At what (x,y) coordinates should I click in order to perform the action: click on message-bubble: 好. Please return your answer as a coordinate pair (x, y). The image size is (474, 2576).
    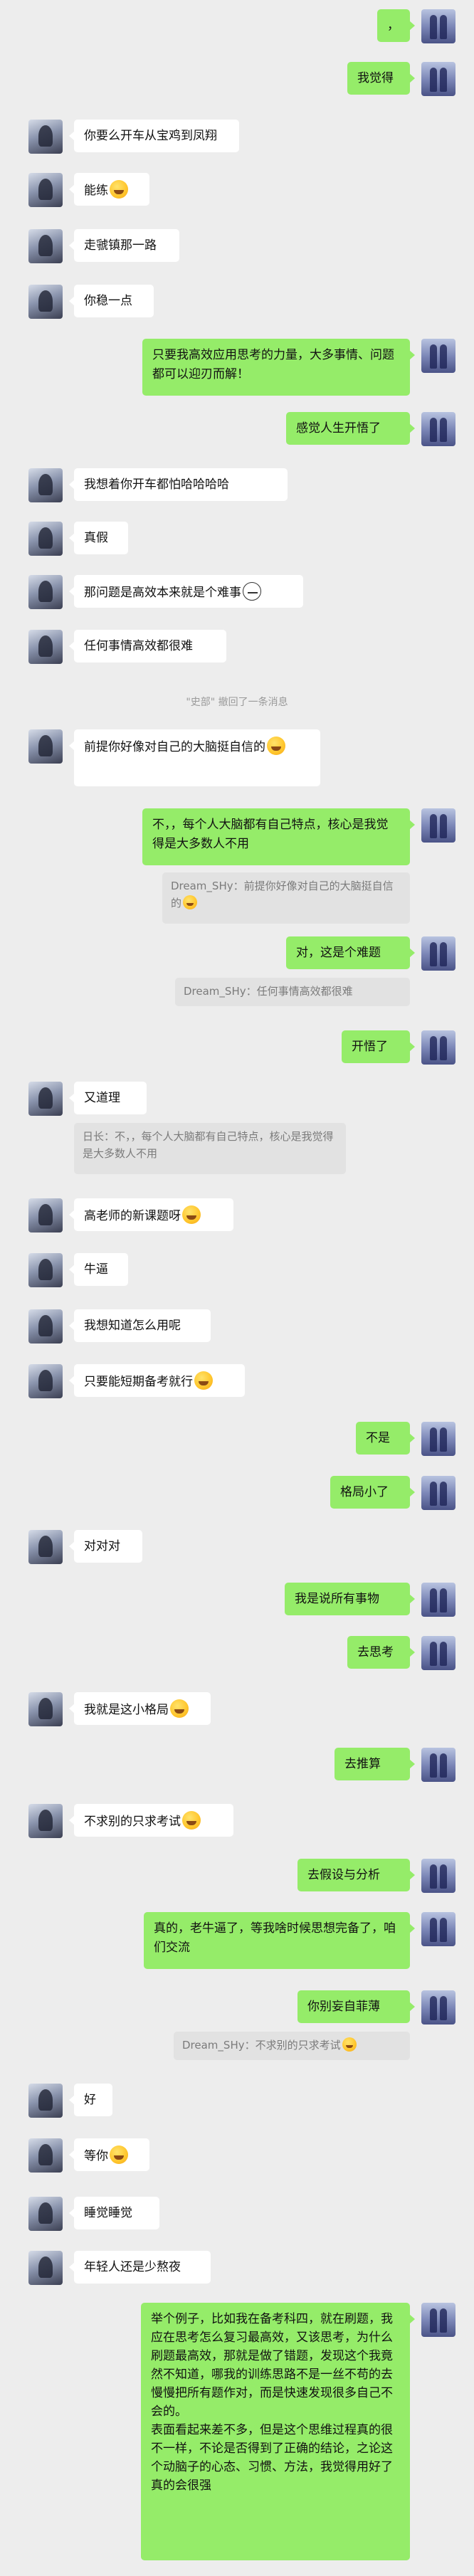
    Looking at the image, I should click on (90, 2100).